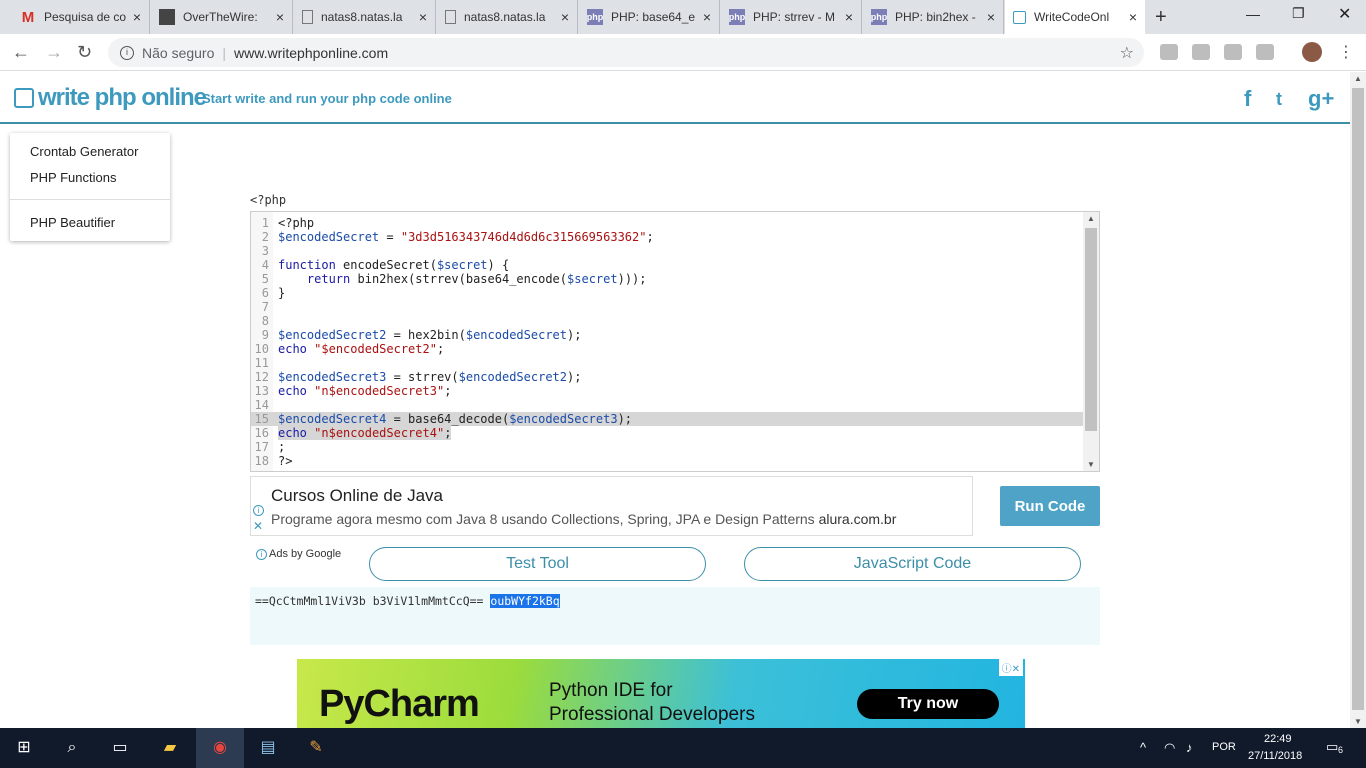 Image resolution: width=1366 pixels, height=768 pixels. I want to click on extension-image-icon, so click(1233, 52).